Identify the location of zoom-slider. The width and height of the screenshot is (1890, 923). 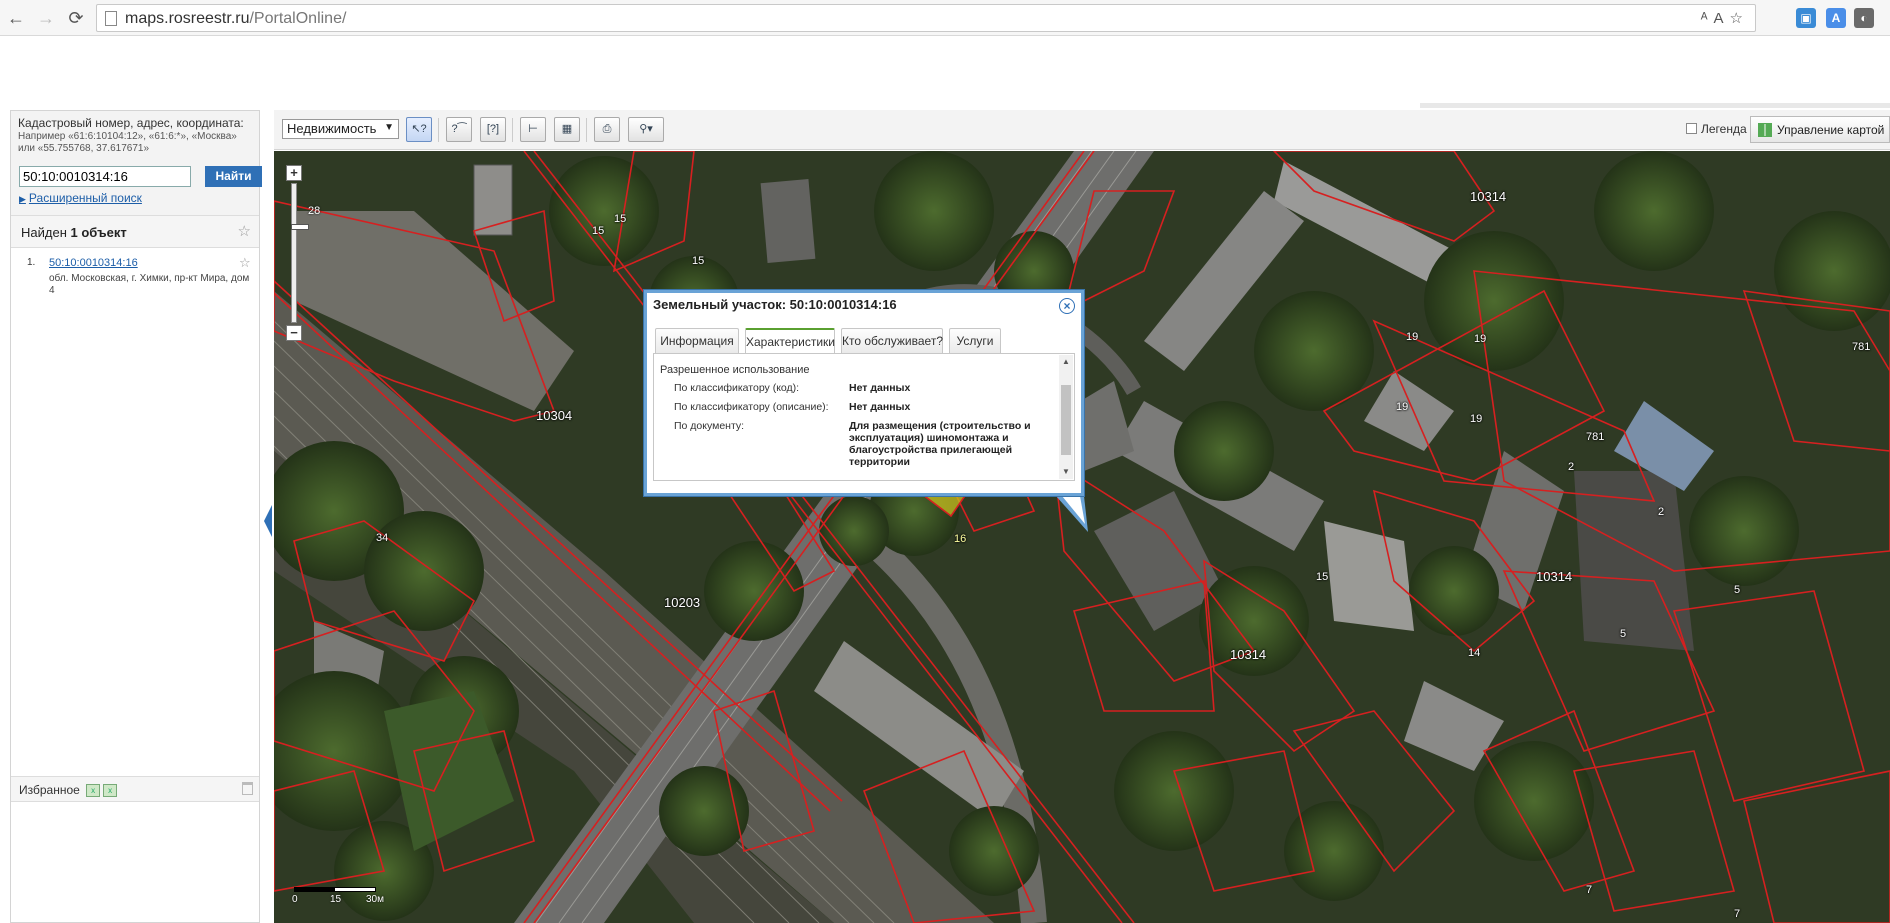
(300, 253).